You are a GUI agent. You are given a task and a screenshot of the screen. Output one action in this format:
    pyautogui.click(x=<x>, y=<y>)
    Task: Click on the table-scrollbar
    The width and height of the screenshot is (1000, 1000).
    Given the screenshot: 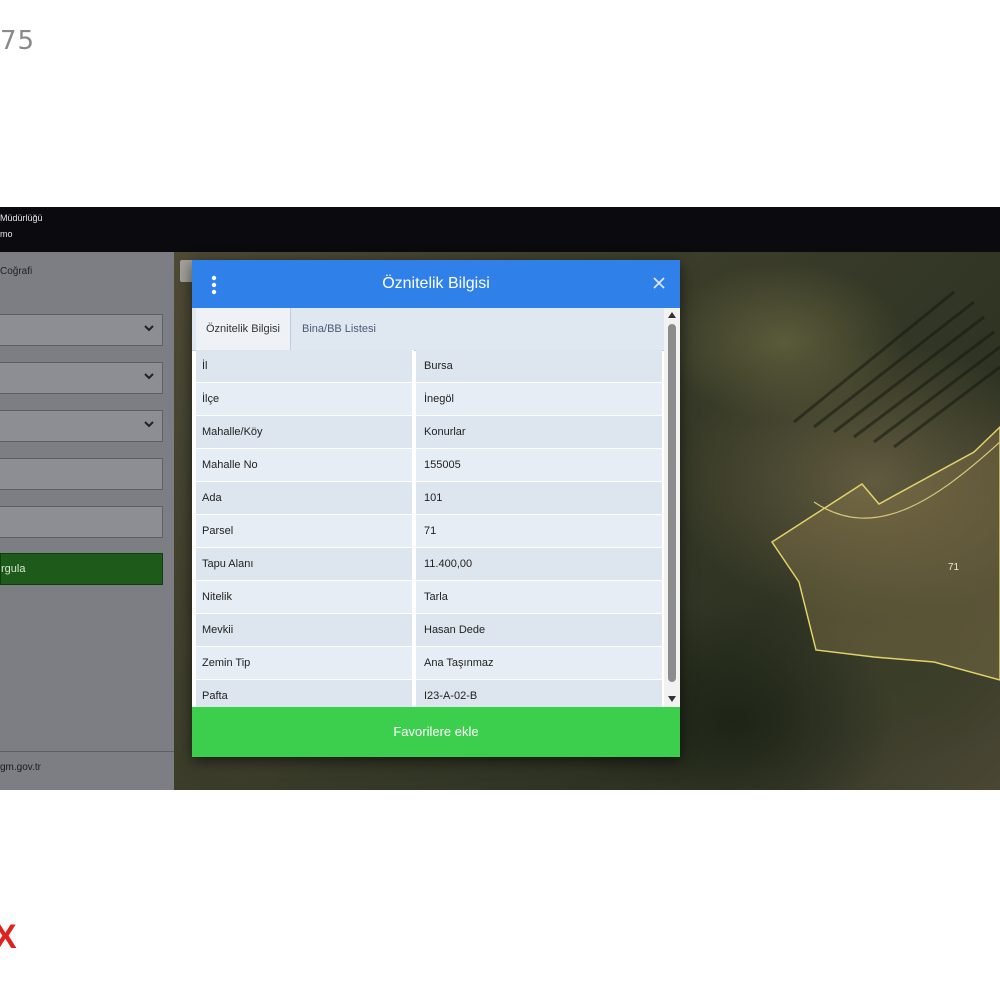 What is the action you would take?
    pyautogui.click(x=672, y=507)
    